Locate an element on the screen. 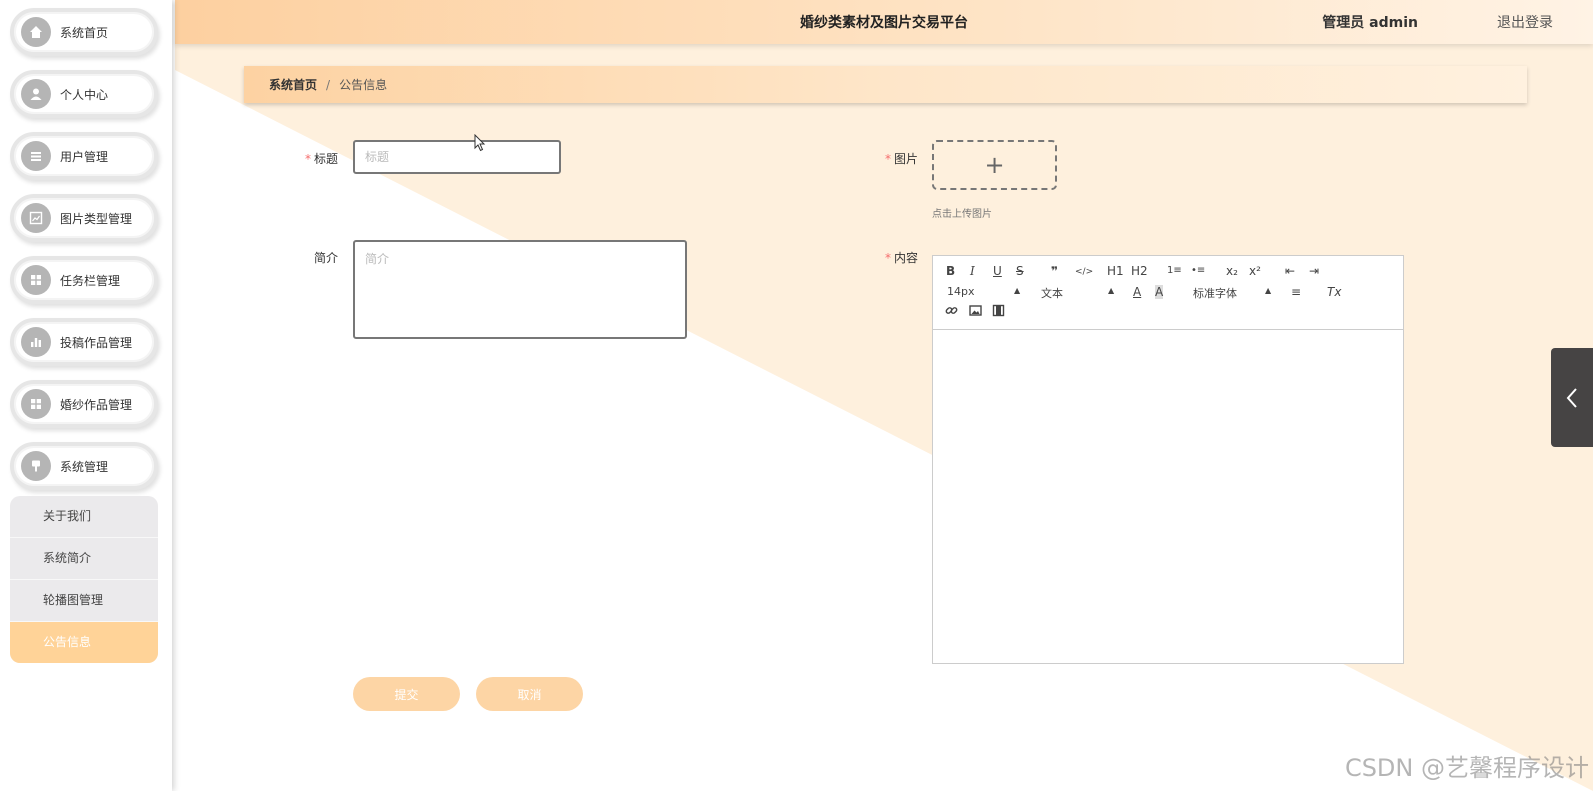  indent-button: ⇥ is located at coordinates (1314, 271).